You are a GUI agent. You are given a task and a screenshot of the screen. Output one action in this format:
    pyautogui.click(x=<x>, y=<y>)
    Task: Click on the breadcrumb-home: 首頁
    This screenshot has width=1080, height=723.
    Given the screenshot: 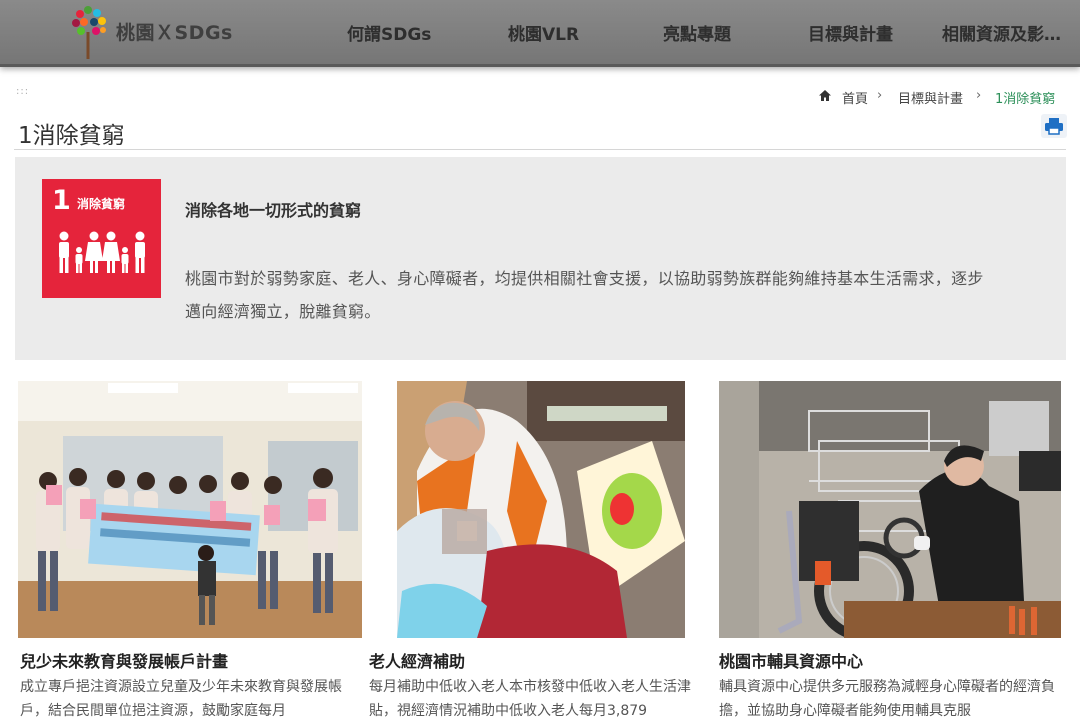 What is the action you would take?
    pyautogui.click(x=855, y=97)
    